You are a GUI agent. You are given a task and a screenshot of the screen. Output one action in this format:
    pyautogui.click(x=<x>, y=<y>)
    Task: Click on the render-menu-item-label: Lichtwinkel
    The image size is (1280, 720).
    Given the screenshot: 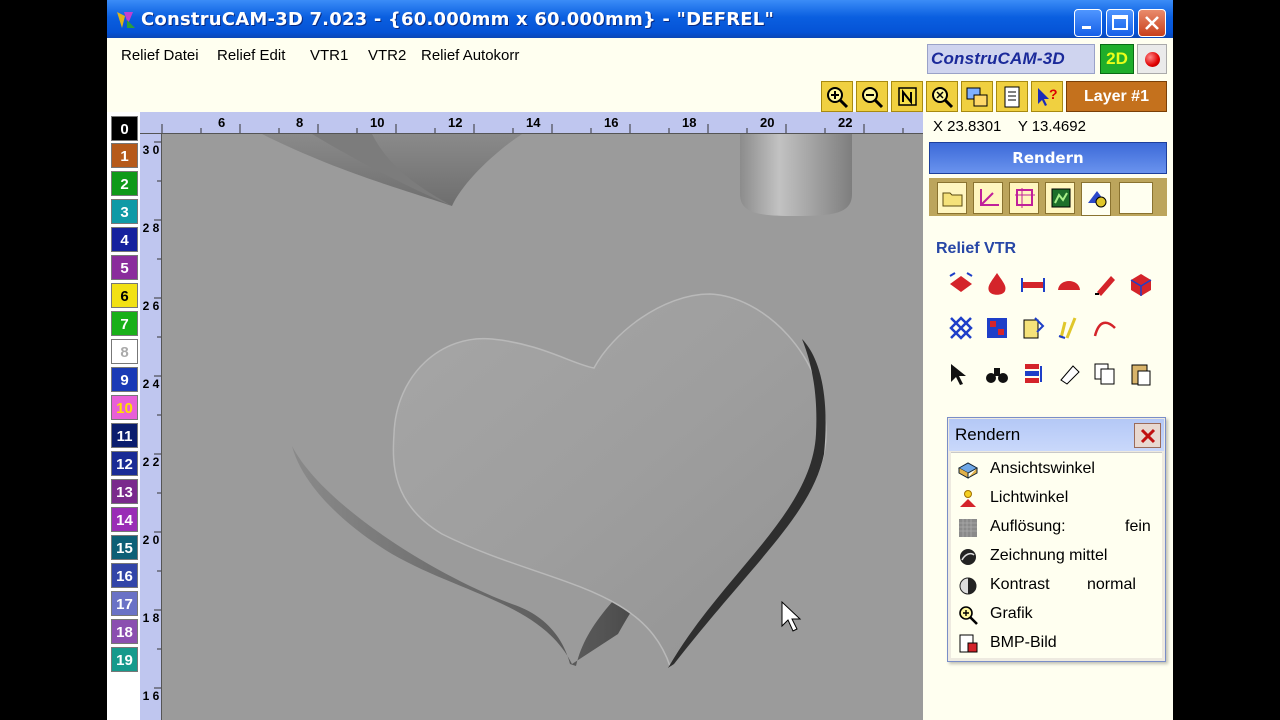 What is the action you would take?
    pyautogui.click(x=1029, y=497)
    